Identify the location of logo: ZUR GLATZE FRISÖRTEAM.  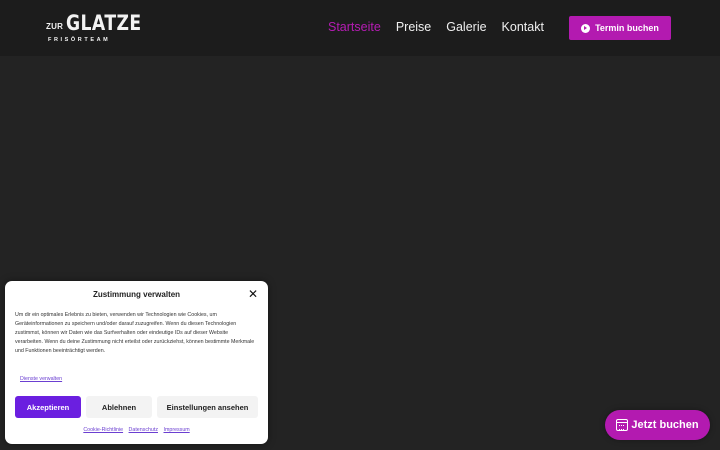
(93, 28).